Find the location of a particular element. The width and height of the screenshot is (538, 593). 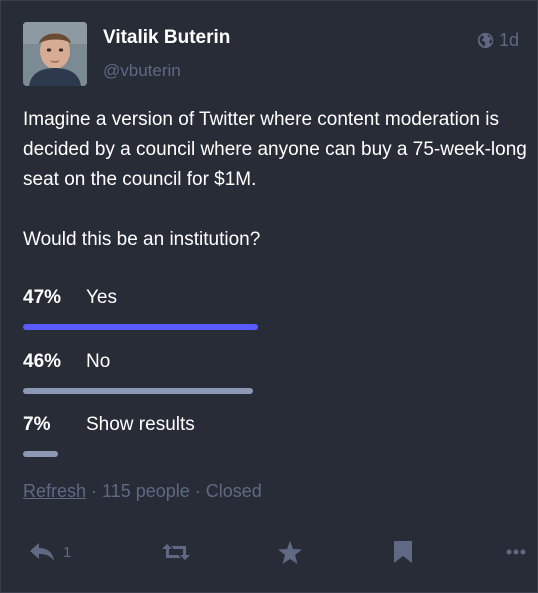

favourite-button is located at coordinates (290, 552).